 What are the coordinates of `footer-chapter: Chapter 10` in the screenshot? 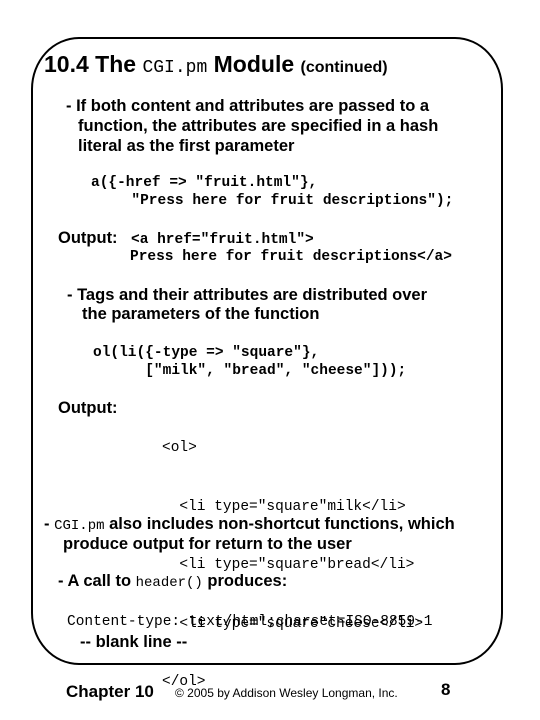 It's located at (110, 691).